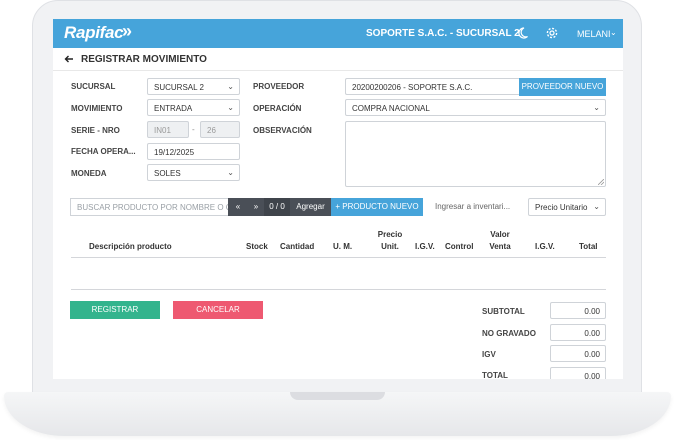  Describe the element at coordinates (149, 207) in the screenshot. I see `product-search-input: BUSCAR PRODUCTO POR NOMBRE O CÓDIGO` at that location.